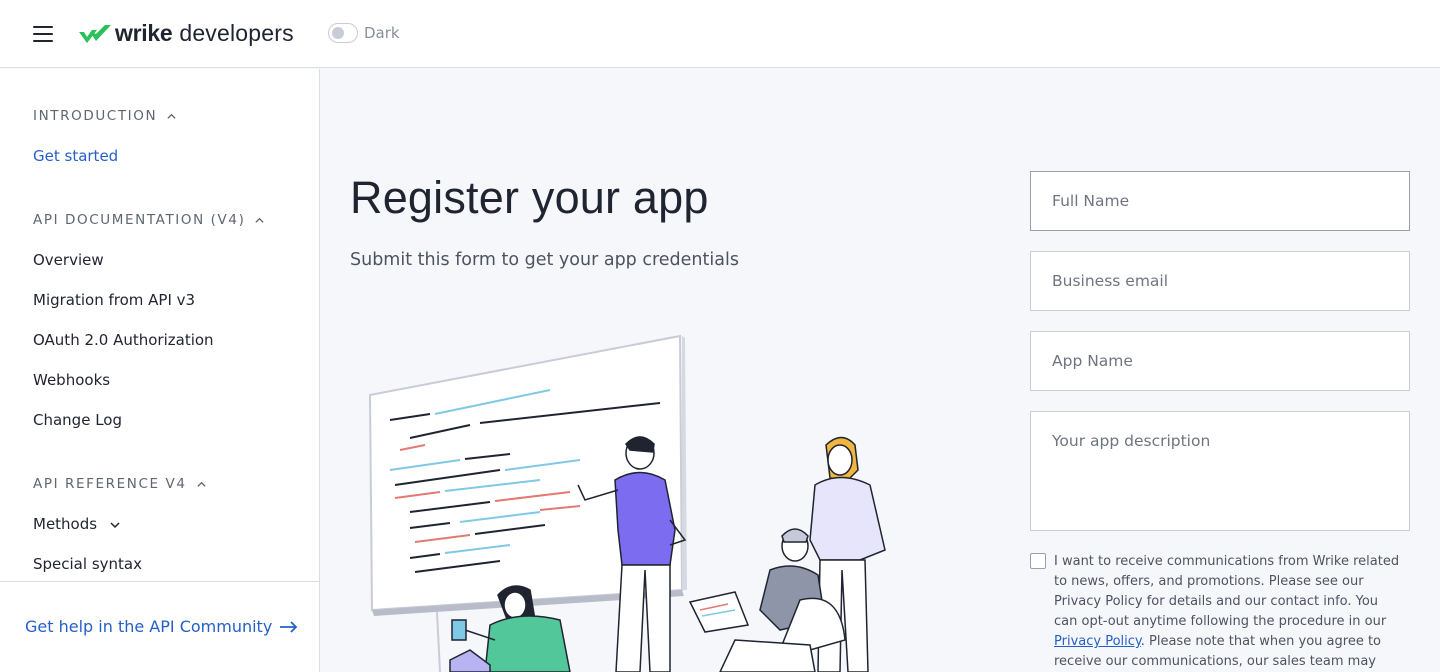 The width and height of the screenshot is (1440, 672). What do you see at coordinates (529, 197) in the screenshot?
I see `page-title: Register your app` at bounding box center [529, 197].